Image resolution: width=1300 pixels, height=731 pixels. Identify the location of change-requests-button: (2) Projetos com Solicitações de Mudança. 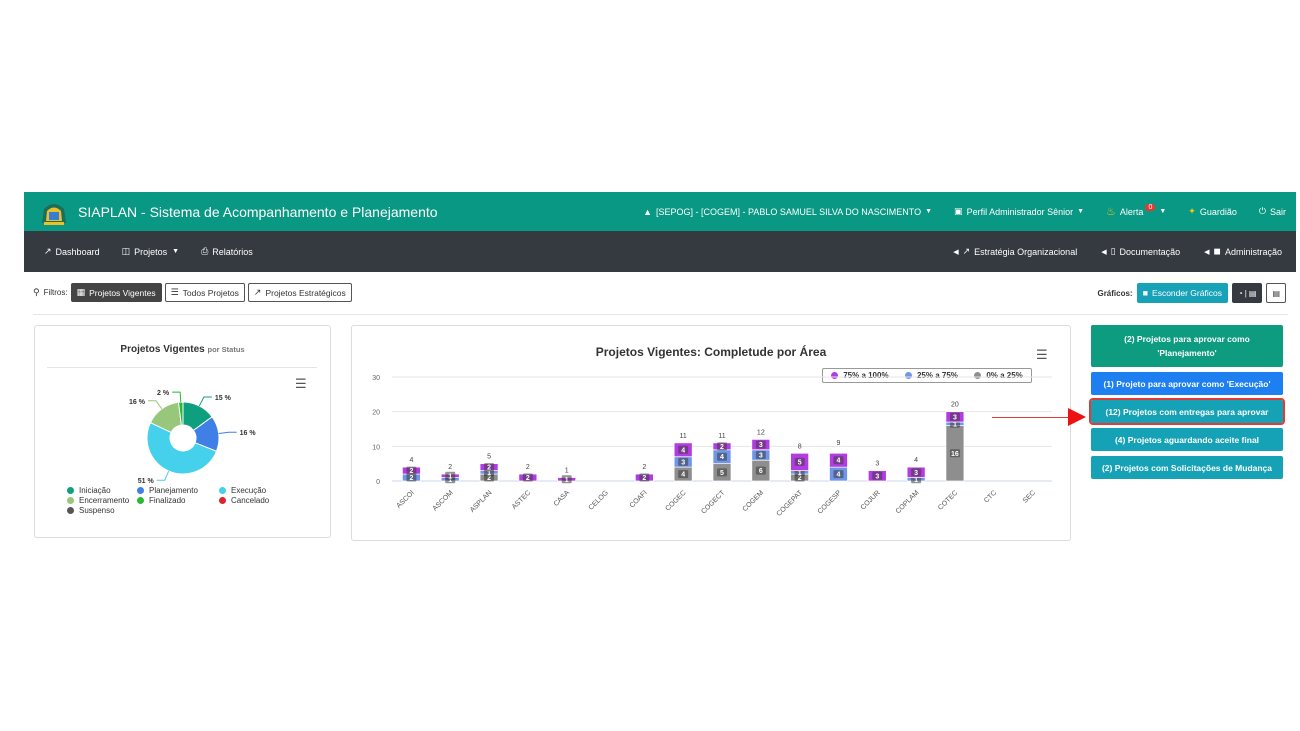
(1187, 467).